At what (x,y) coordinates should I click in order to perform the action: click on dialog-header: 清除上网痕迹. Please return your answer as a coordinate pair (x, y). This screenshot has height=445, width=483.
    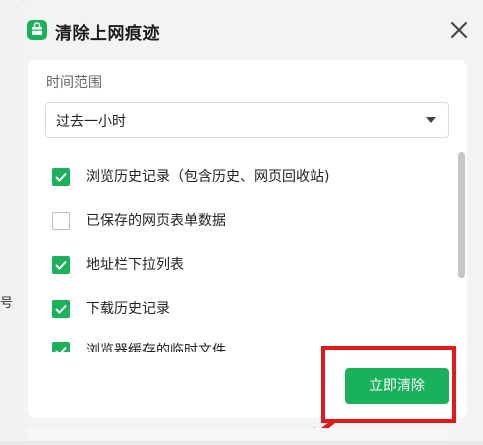
    Looking at the image, I should click on (252, 30).